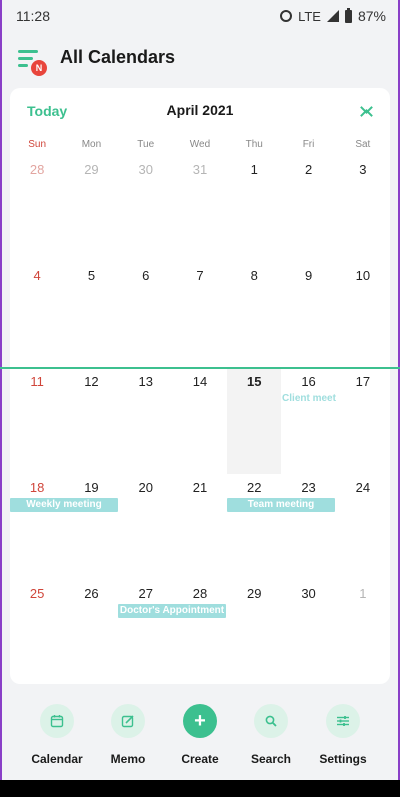  Describe the element at coordinates (254, 275) in the screenshot. I see `day-number: 8` at that location.